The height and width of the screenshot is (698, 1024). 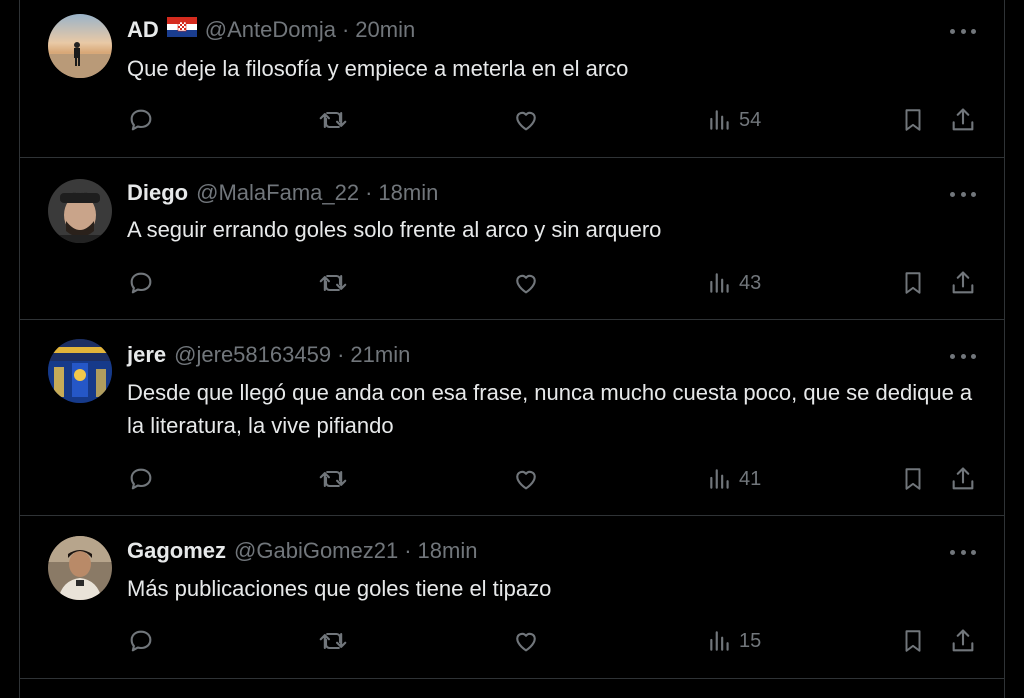 What do you see at coordinates (557, 120) in the screenshot?
I see `action-bar: 54` at bounding box center [557, 120].